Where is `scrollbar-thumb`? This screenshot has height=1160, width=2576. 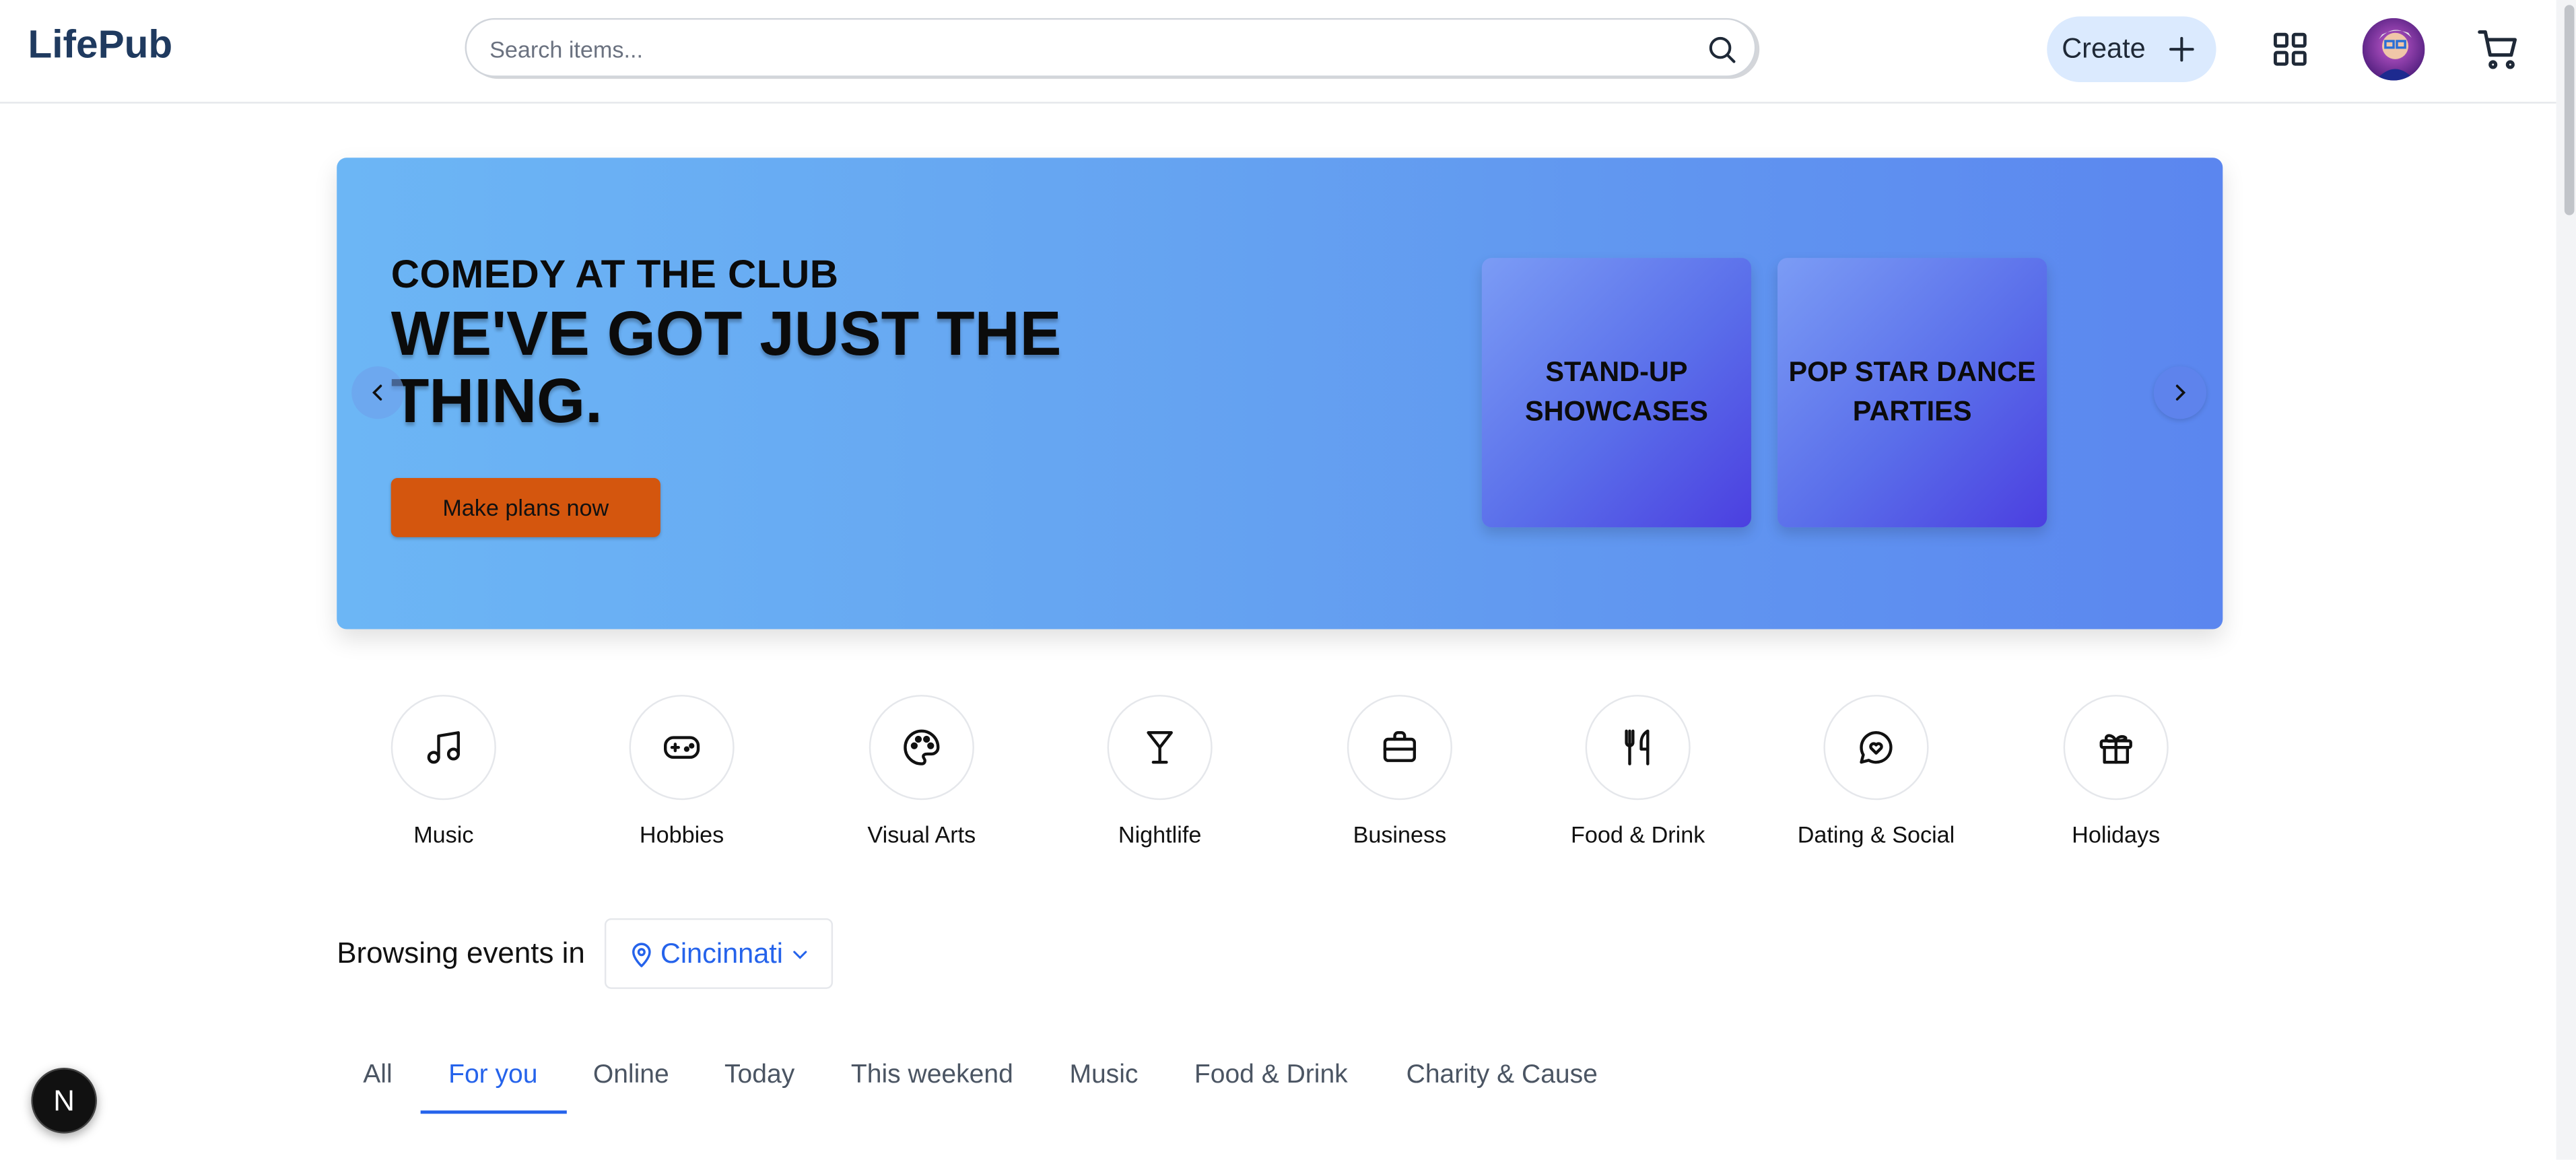
scrollbar-thumb is located at coordinates (2569, 110).